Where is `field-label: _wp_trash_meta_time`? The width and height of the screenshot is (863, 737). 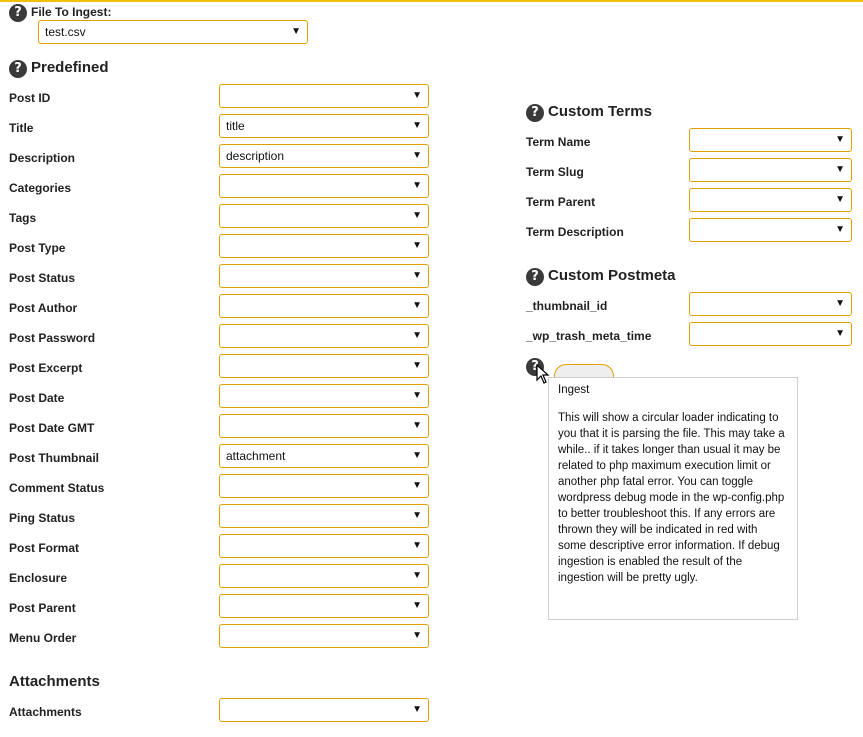 field-label: _wp_trash_meta_time is located at coordinates (589, 336).